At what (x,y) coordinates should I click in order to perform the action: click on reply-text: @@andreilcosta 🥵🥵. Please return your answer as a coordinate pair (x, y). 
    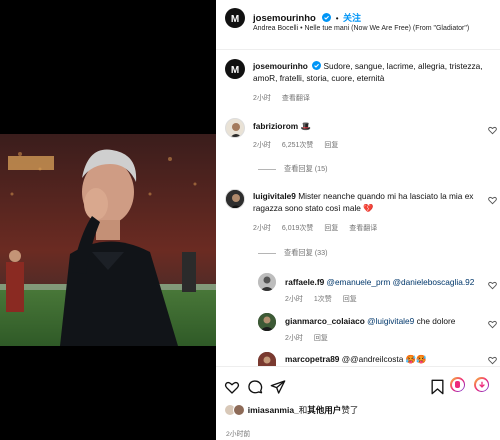
    Looking at the image, I should click on (384, 359).